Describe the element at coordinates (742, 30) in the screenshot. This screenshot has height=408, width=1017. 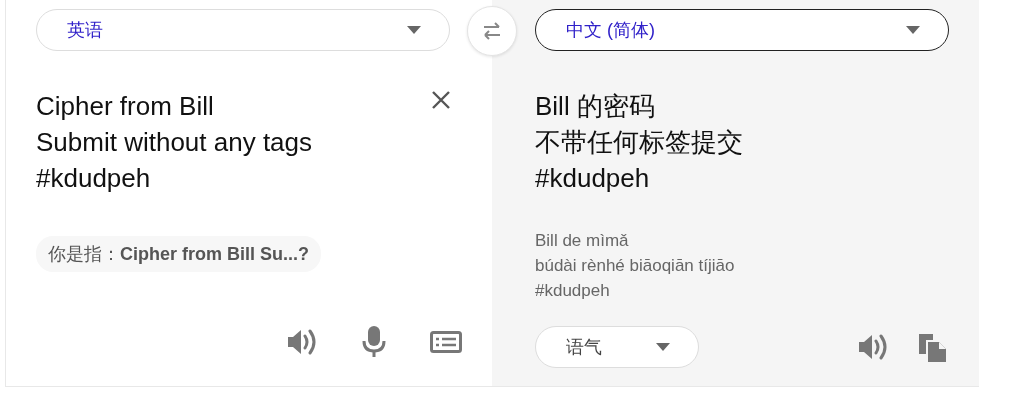
I see `target-language-dropdown: 中文 (简体)` at that location.